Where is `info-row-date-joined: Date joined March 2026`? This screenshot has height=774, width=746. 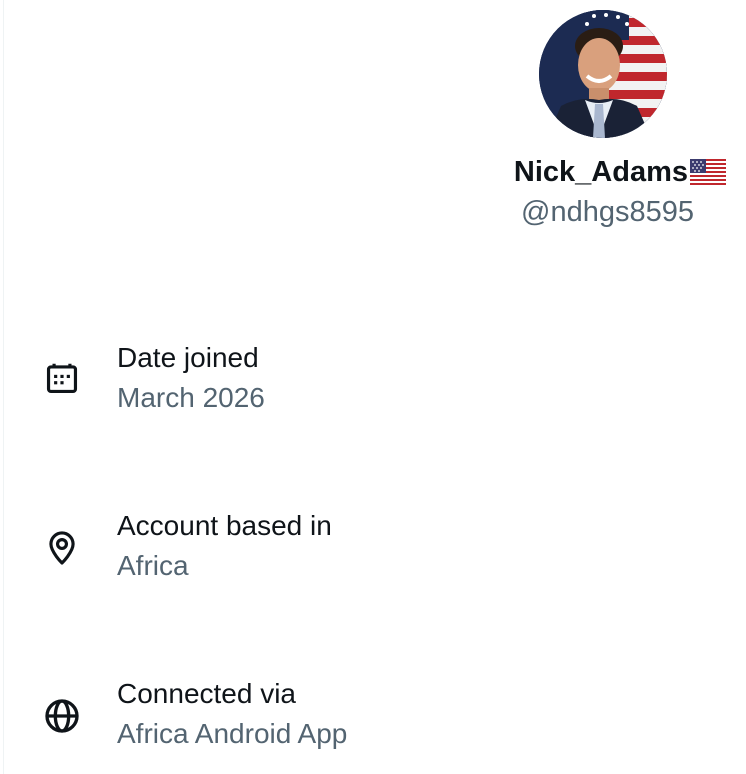 info-row-date-joined: Date joined March 2026 is located at coordinates (373, 385).